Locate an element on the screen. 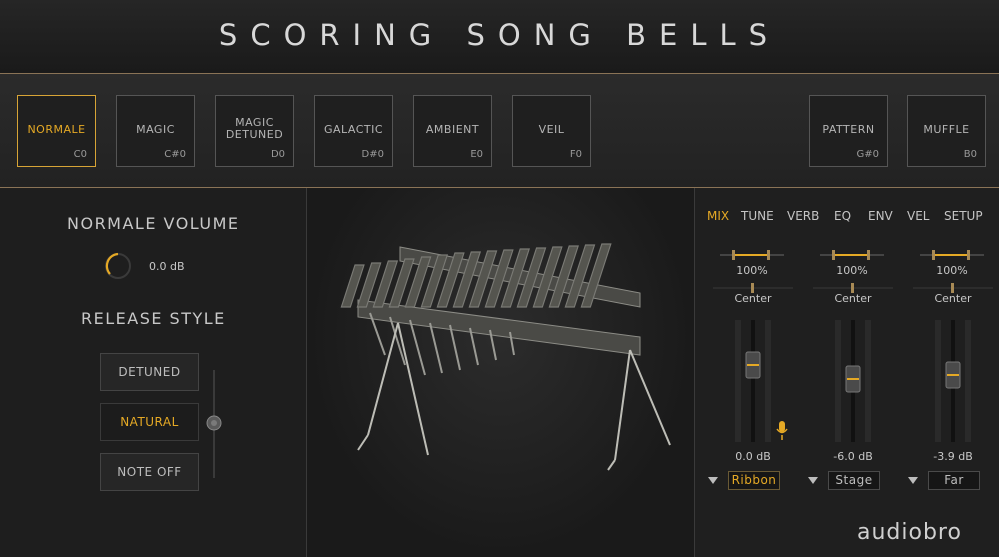 Image resolution: width=999 pixels, height=557 pixels. fader-far is located at coordinates (953, 381).